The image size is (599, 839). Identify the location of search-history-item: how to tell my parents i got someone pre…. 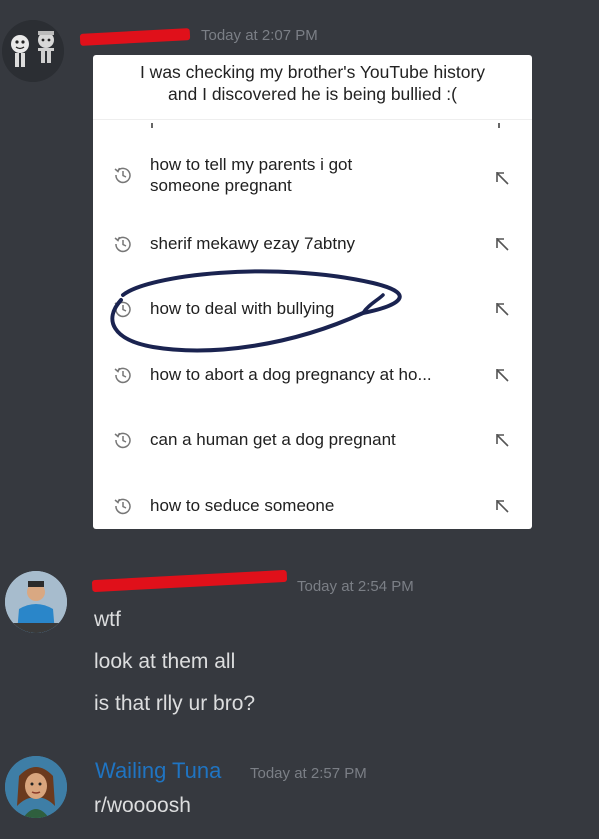
(312, 179).